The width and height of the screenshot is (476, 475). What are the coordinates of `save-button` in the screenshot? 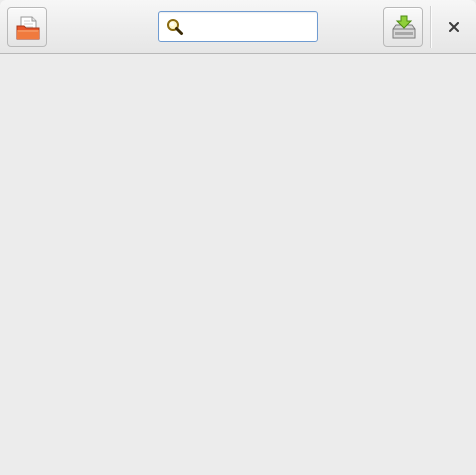 It's located at (403, 27).